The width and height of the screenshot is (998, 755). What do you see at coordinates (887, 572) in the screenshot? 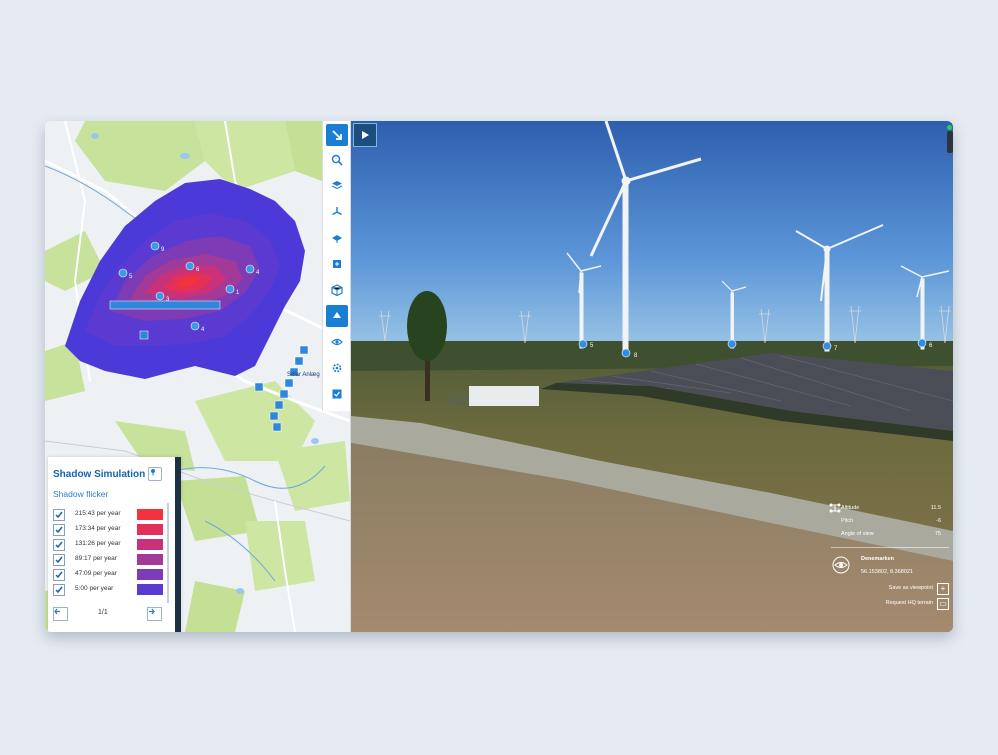
I see `location-coordinates: 56.153802, 8.368021` at bounding box center [887, 572].